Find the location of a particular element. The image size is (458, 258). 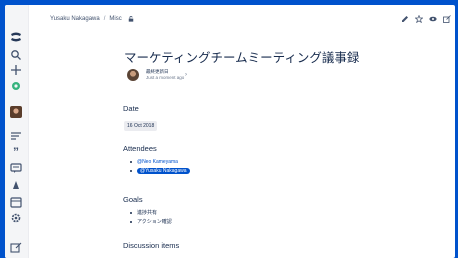

goals-heading: Goals is located at coordinates (133, 199).